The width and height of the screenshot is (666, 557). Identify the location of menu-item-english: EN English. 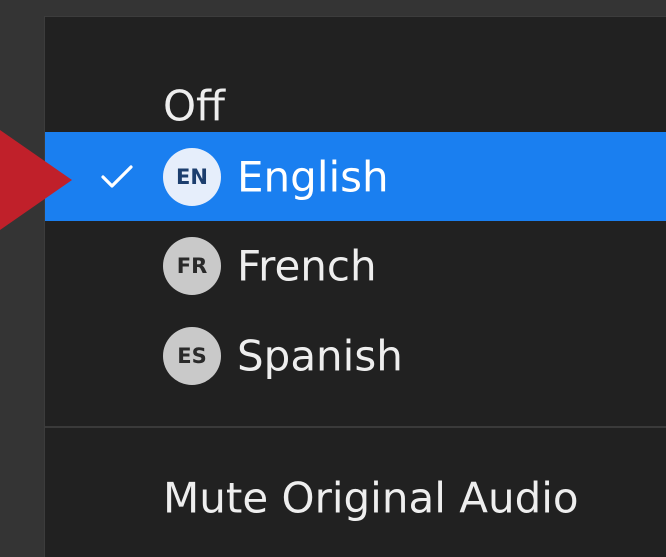
(355, 176).